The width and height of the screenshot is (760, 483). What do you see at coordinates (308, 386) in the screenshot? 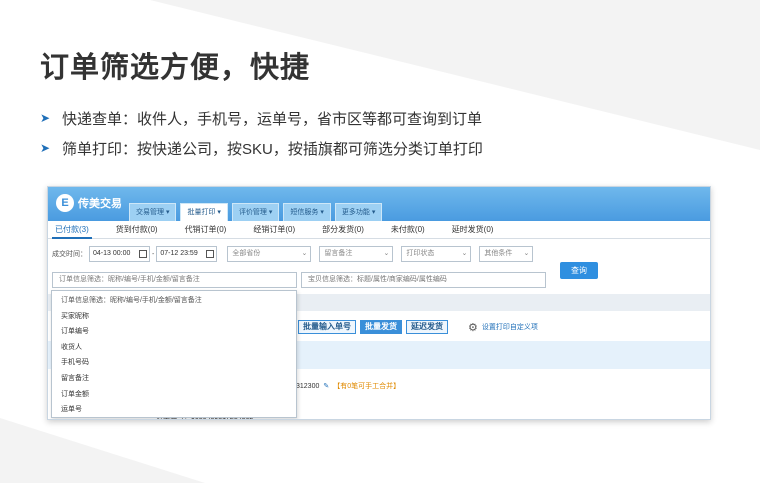
I see `order-tail-number: 312300` at bounding box center [308, 386].